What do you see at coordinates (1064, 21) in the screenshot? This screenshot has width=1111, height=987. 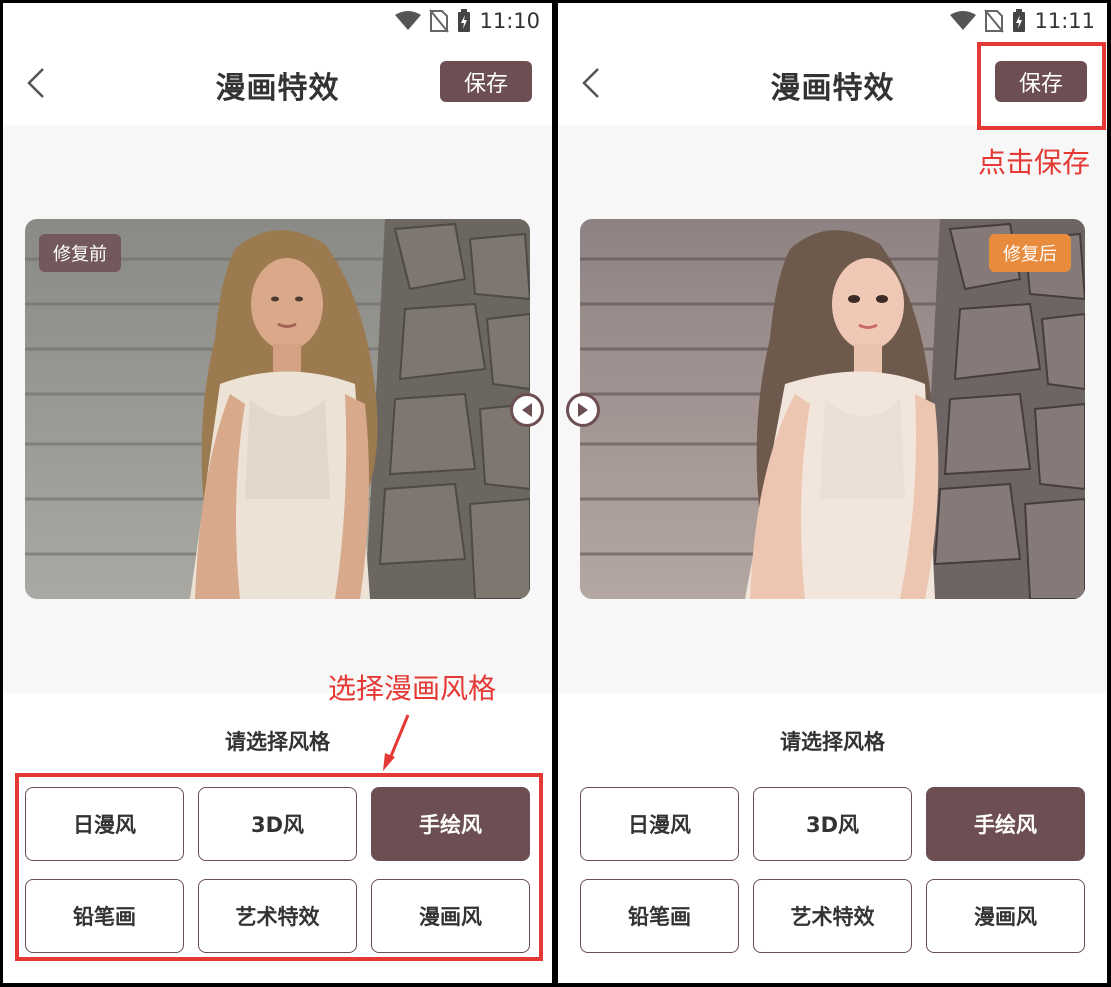 I see `status-time: 11:11` at bounding box center [1064, 21].